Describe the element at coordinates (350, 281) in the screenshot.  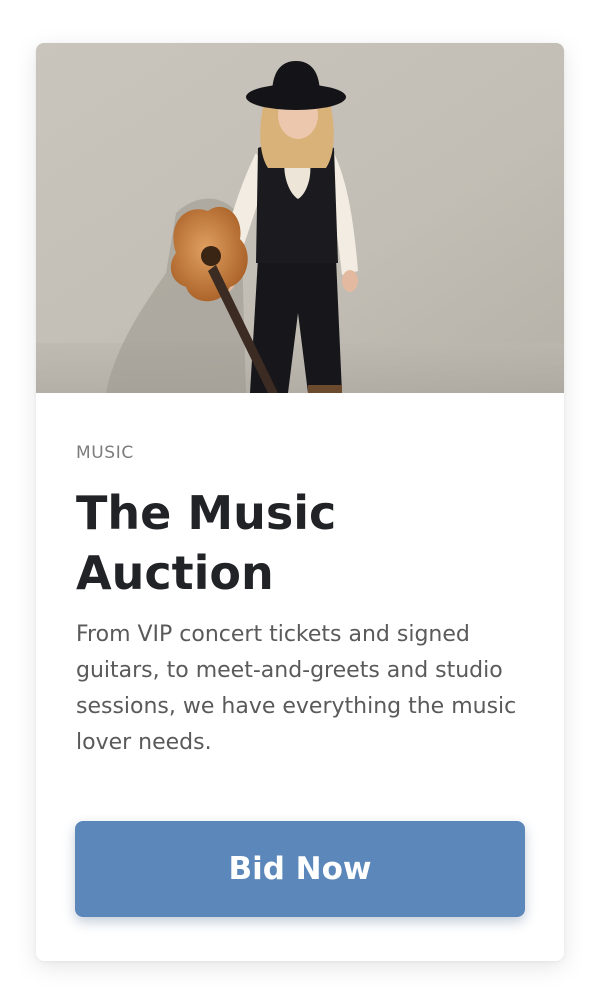
I see `figure-right-hand` at that location.